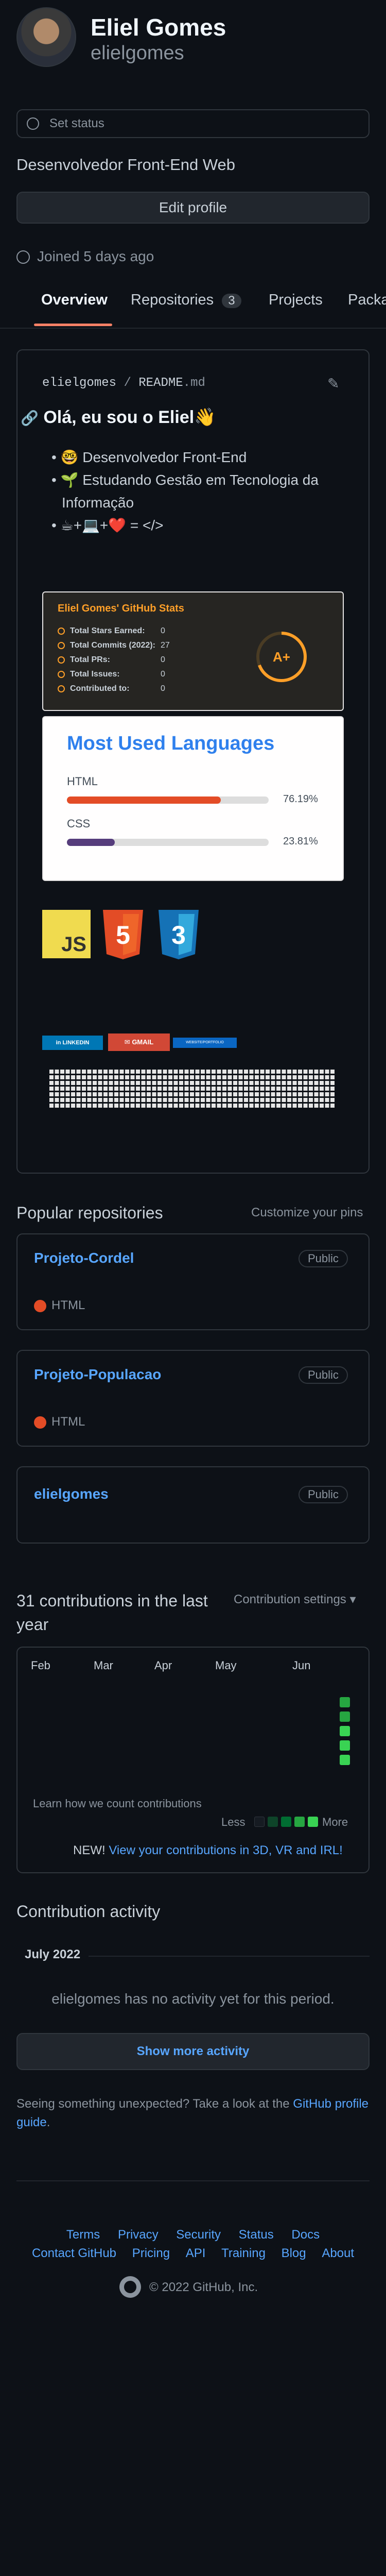 This screenshot has height=2576, width=386. I want to click on repo-name: Projeto-Cordel, so click(84, 1258).